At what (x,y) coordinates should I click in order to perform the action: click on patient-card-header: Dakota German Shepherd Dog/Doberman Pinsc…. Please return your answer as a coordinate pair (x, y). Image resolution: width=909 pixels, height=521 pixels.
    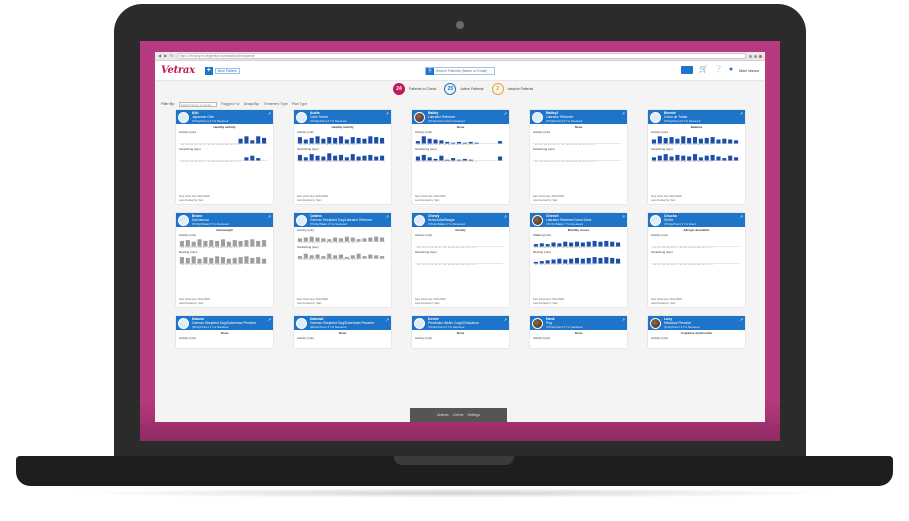
    Looking at the image, I should click on (224, 323).